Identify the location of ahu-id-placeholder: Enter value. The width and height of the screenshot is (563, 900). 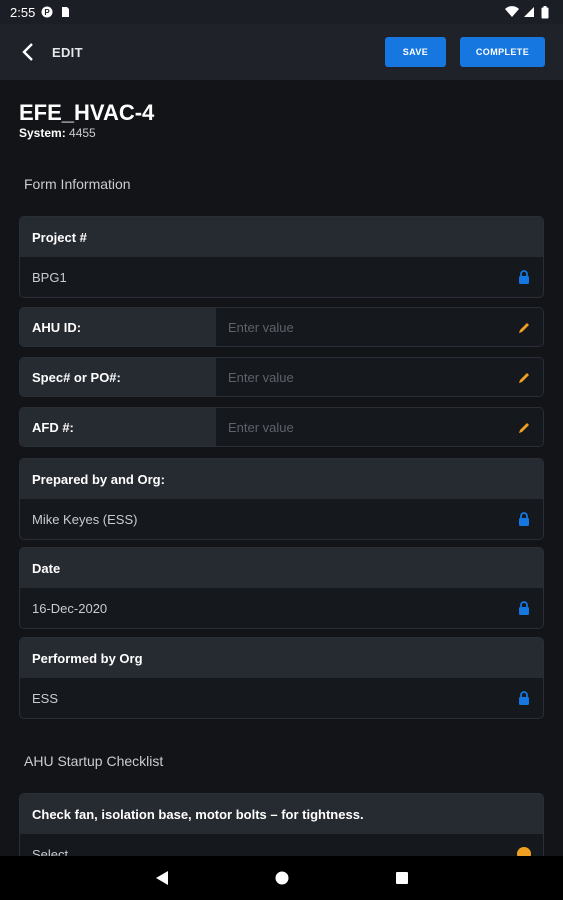
(261, 327).